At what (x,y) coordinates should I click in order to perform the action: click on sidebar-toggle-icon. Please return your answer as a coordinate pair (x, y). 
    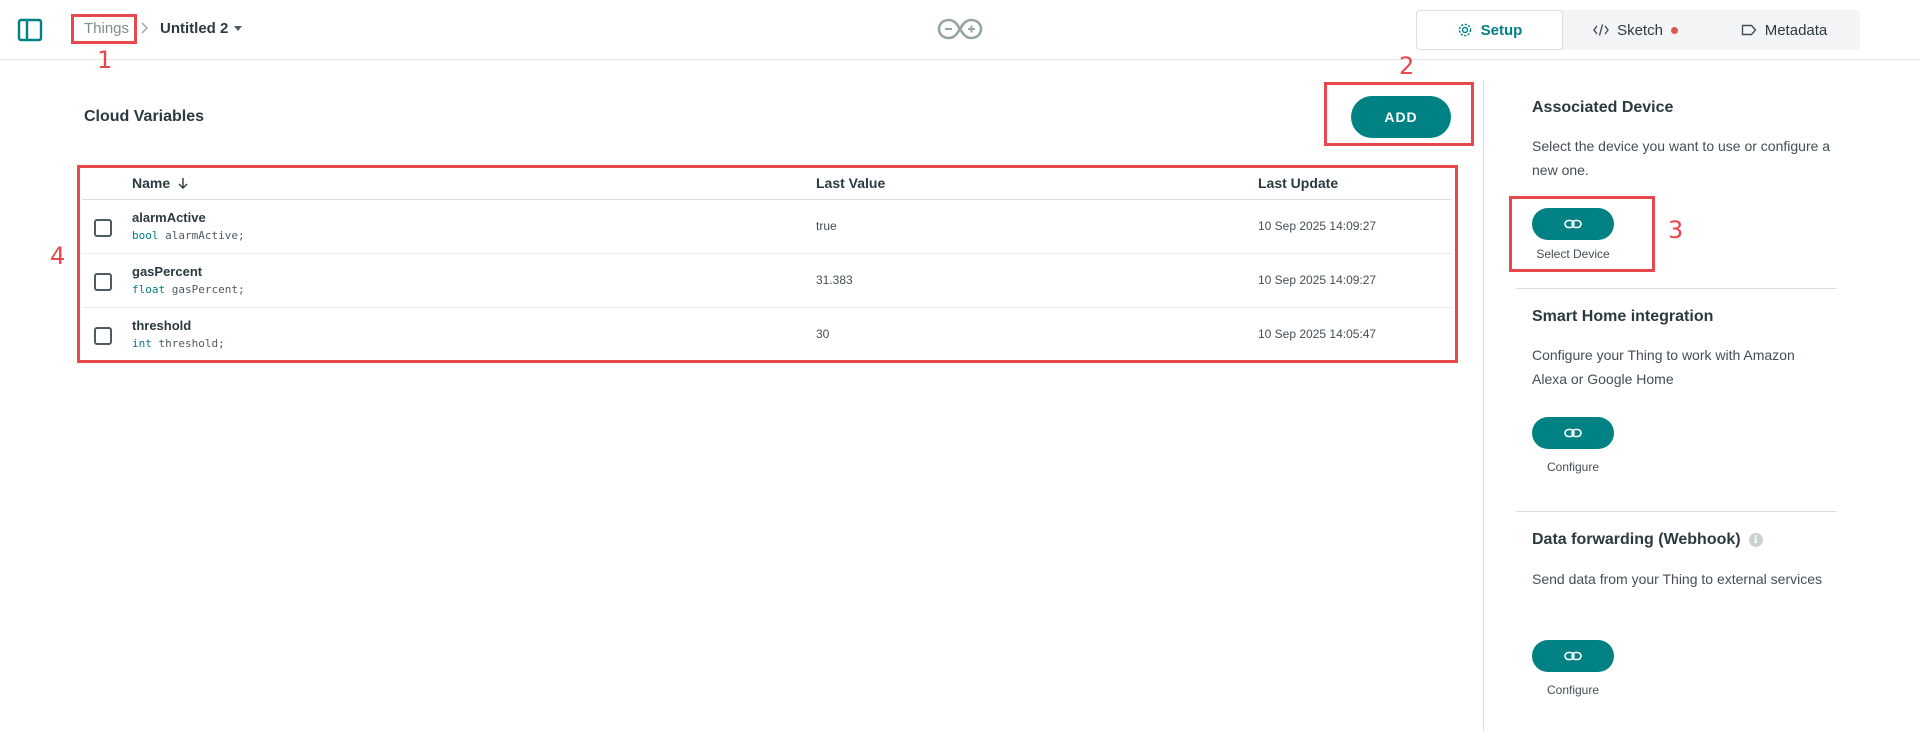
    Looking at the image, I should click on (30, 30).